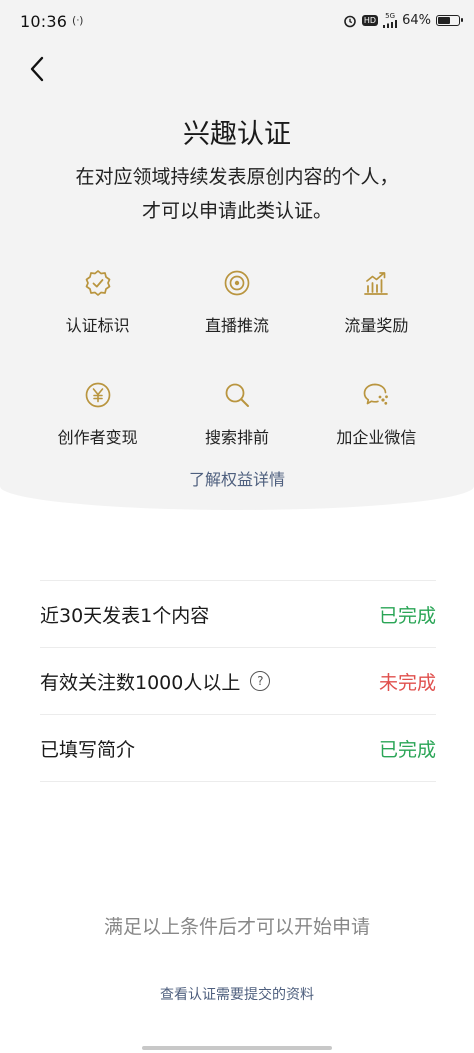 The height and width of the screenshot is (1053, 474). What do you see at coordinates (376, 302) in the screenshot?
I see `benefit-item: 流量奖励` at bounding box center [376, 302].